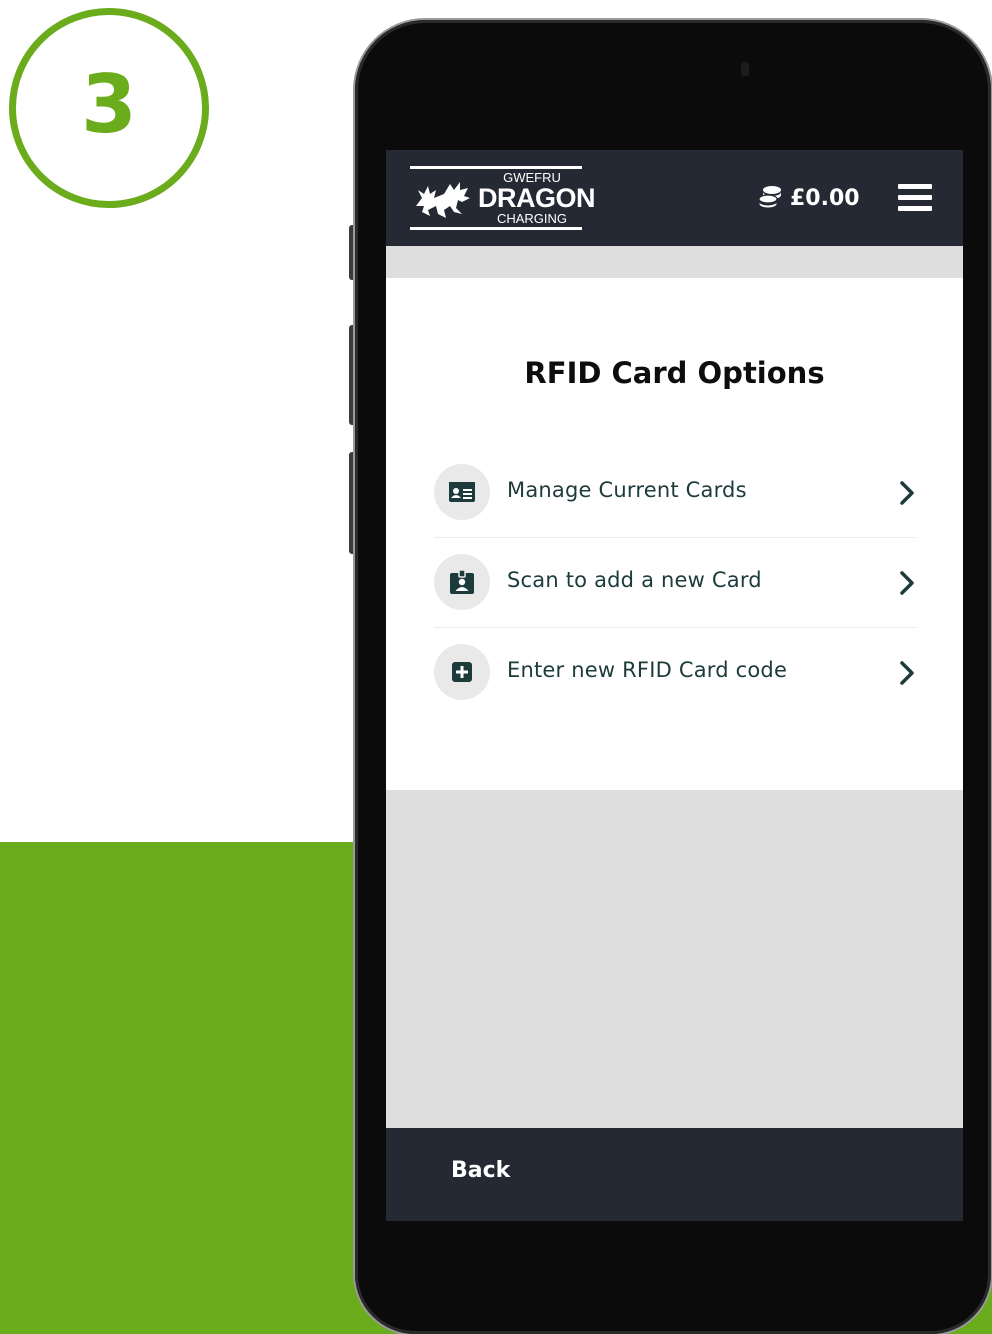 The width and height of the screenshot is (992, 1334). What do you see at coordinates (769, 197) in the screenshot?
I see `coins-icon` at bounding box center [769, 197].